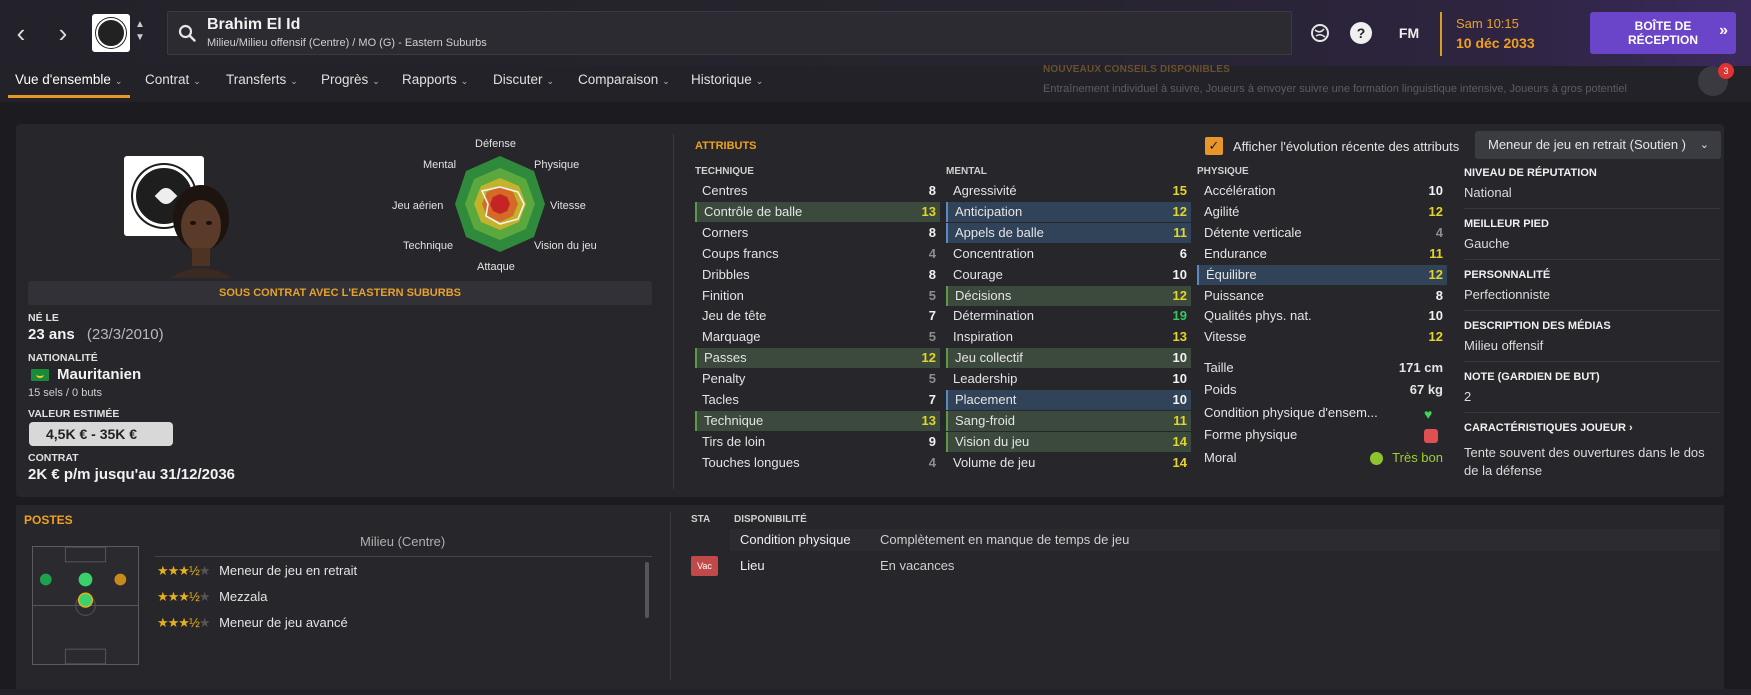 The width and height of the screenshot is (1751, 695). I want to click on tab-reports: Rapports ⌄, so click(435, 83).